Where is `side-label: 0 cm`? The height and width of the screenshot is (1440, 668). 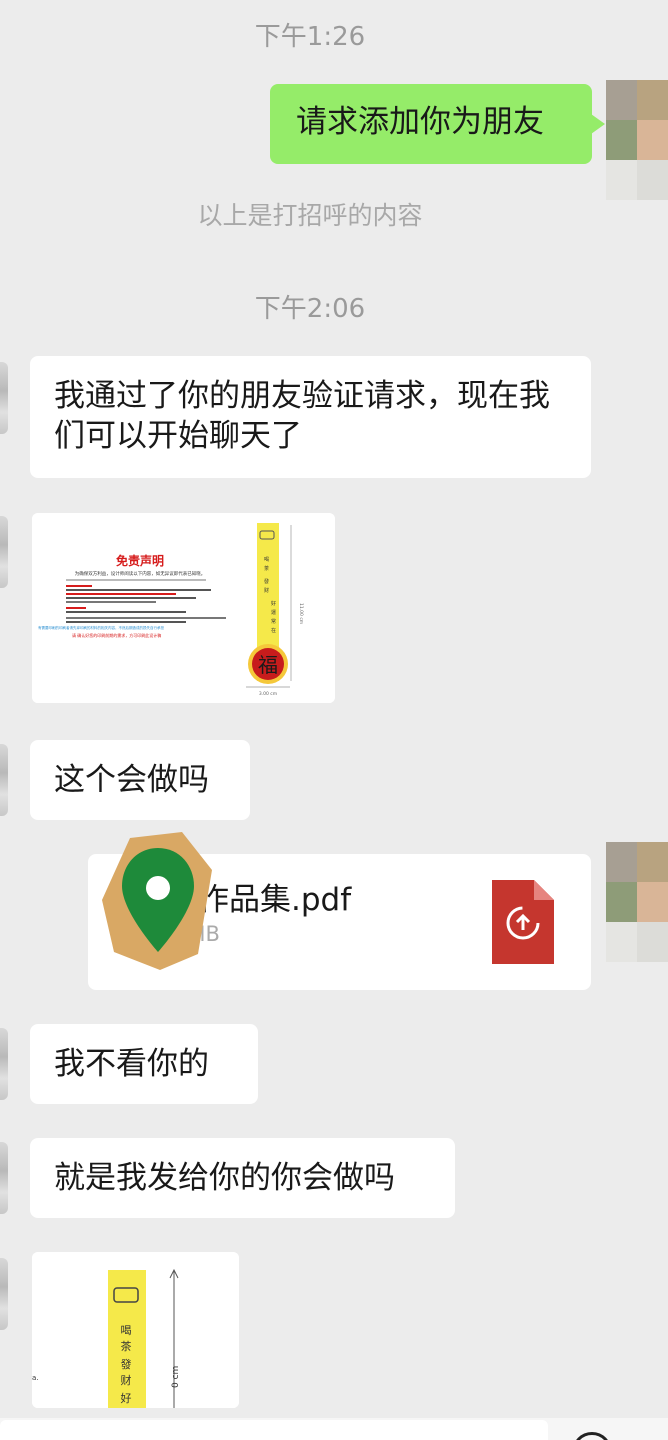 side-label: 0 cm is located at coordinates (176, 1377).